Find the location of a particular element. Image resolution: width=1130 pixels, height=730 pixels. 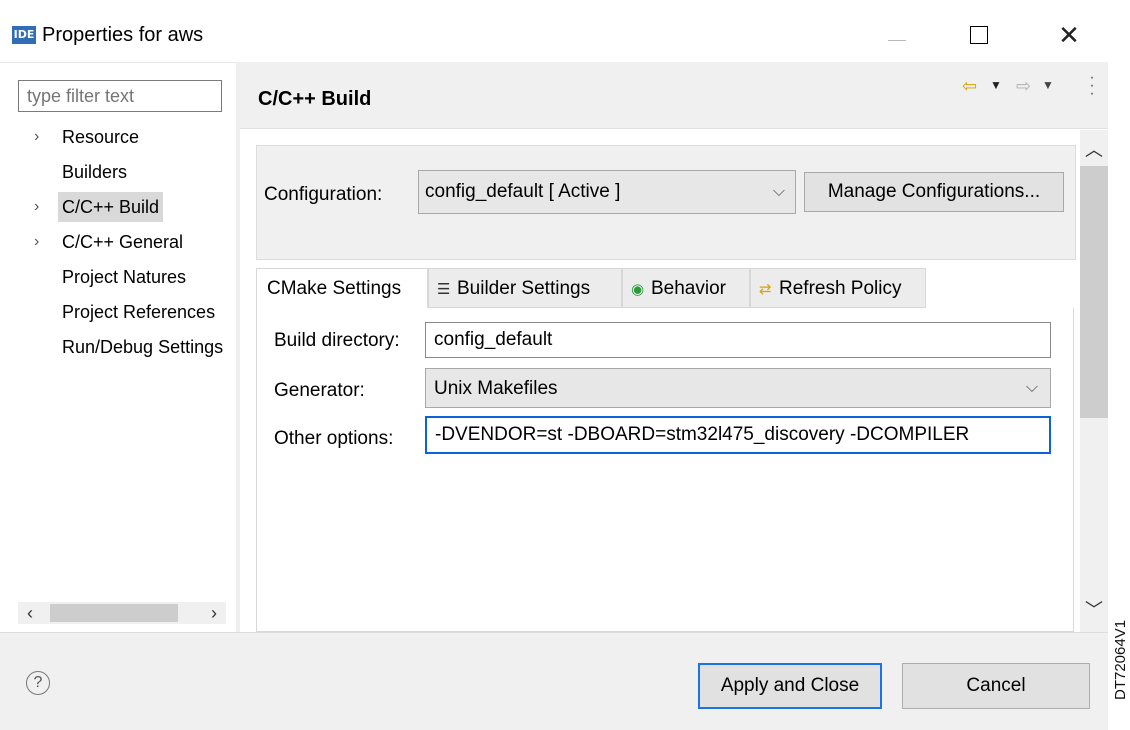

minimize-button is located at coordinates (896, 38).